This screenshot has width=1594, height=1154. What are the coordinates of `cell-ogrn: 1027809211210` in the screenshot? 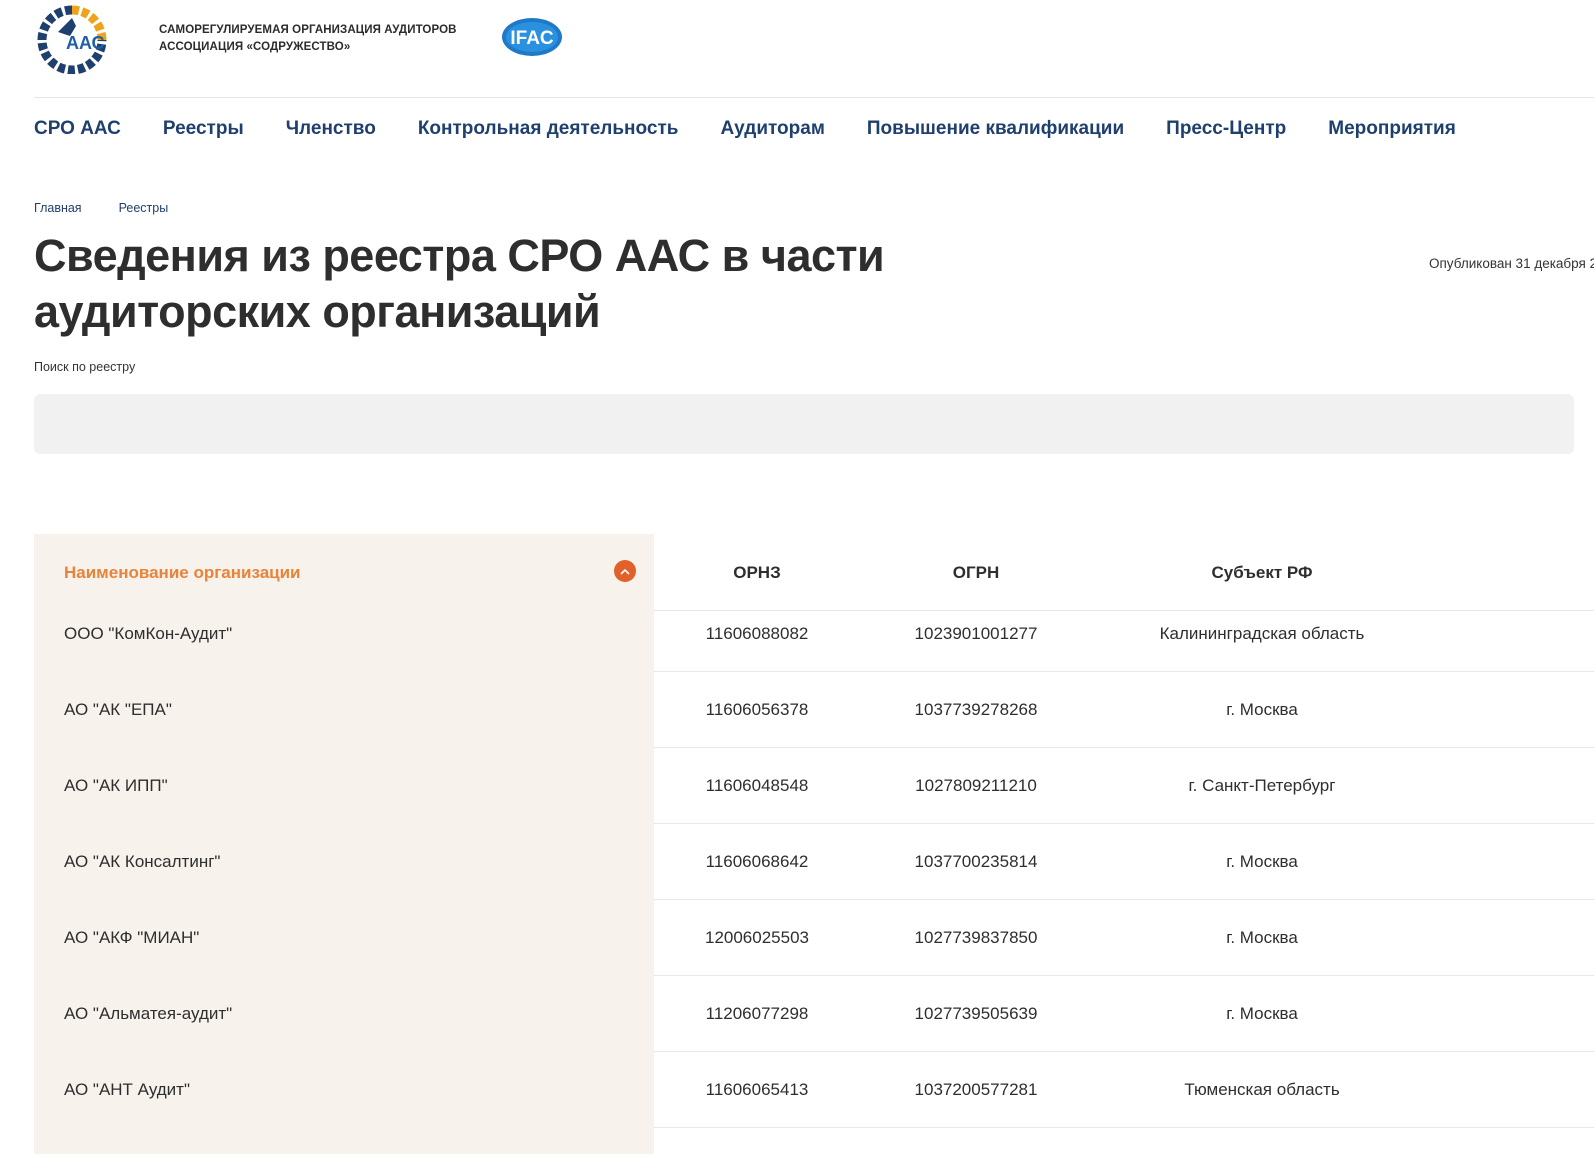 It's located at (976, 785).